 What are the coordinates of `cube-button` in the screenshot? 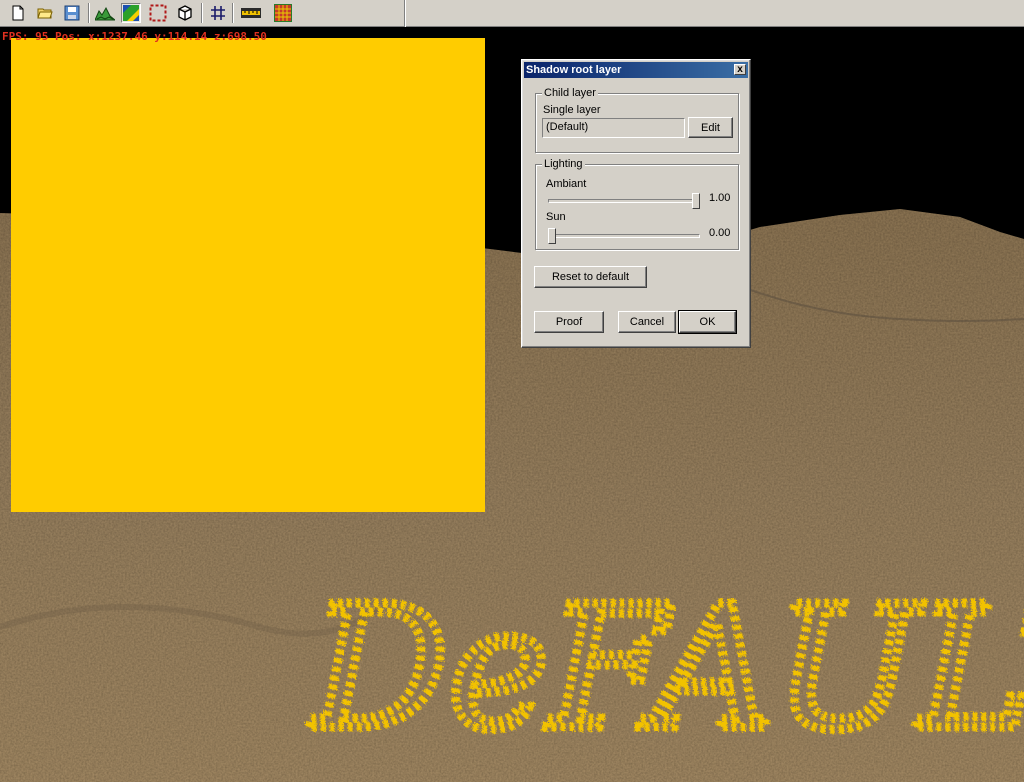 It's located at (185, 13).